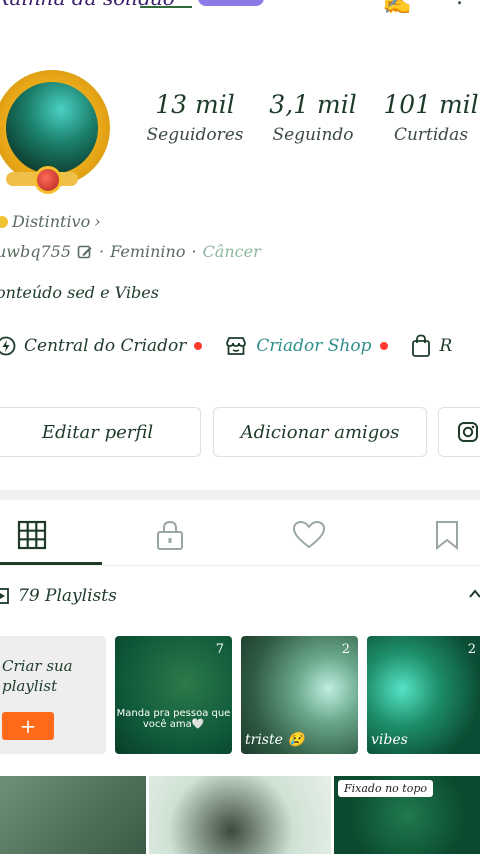 The image size is (480, 854). What do you see at coordinates (240, 535) in the screenshot?
I see `profile-tabs` at bounding box center [240, 535].